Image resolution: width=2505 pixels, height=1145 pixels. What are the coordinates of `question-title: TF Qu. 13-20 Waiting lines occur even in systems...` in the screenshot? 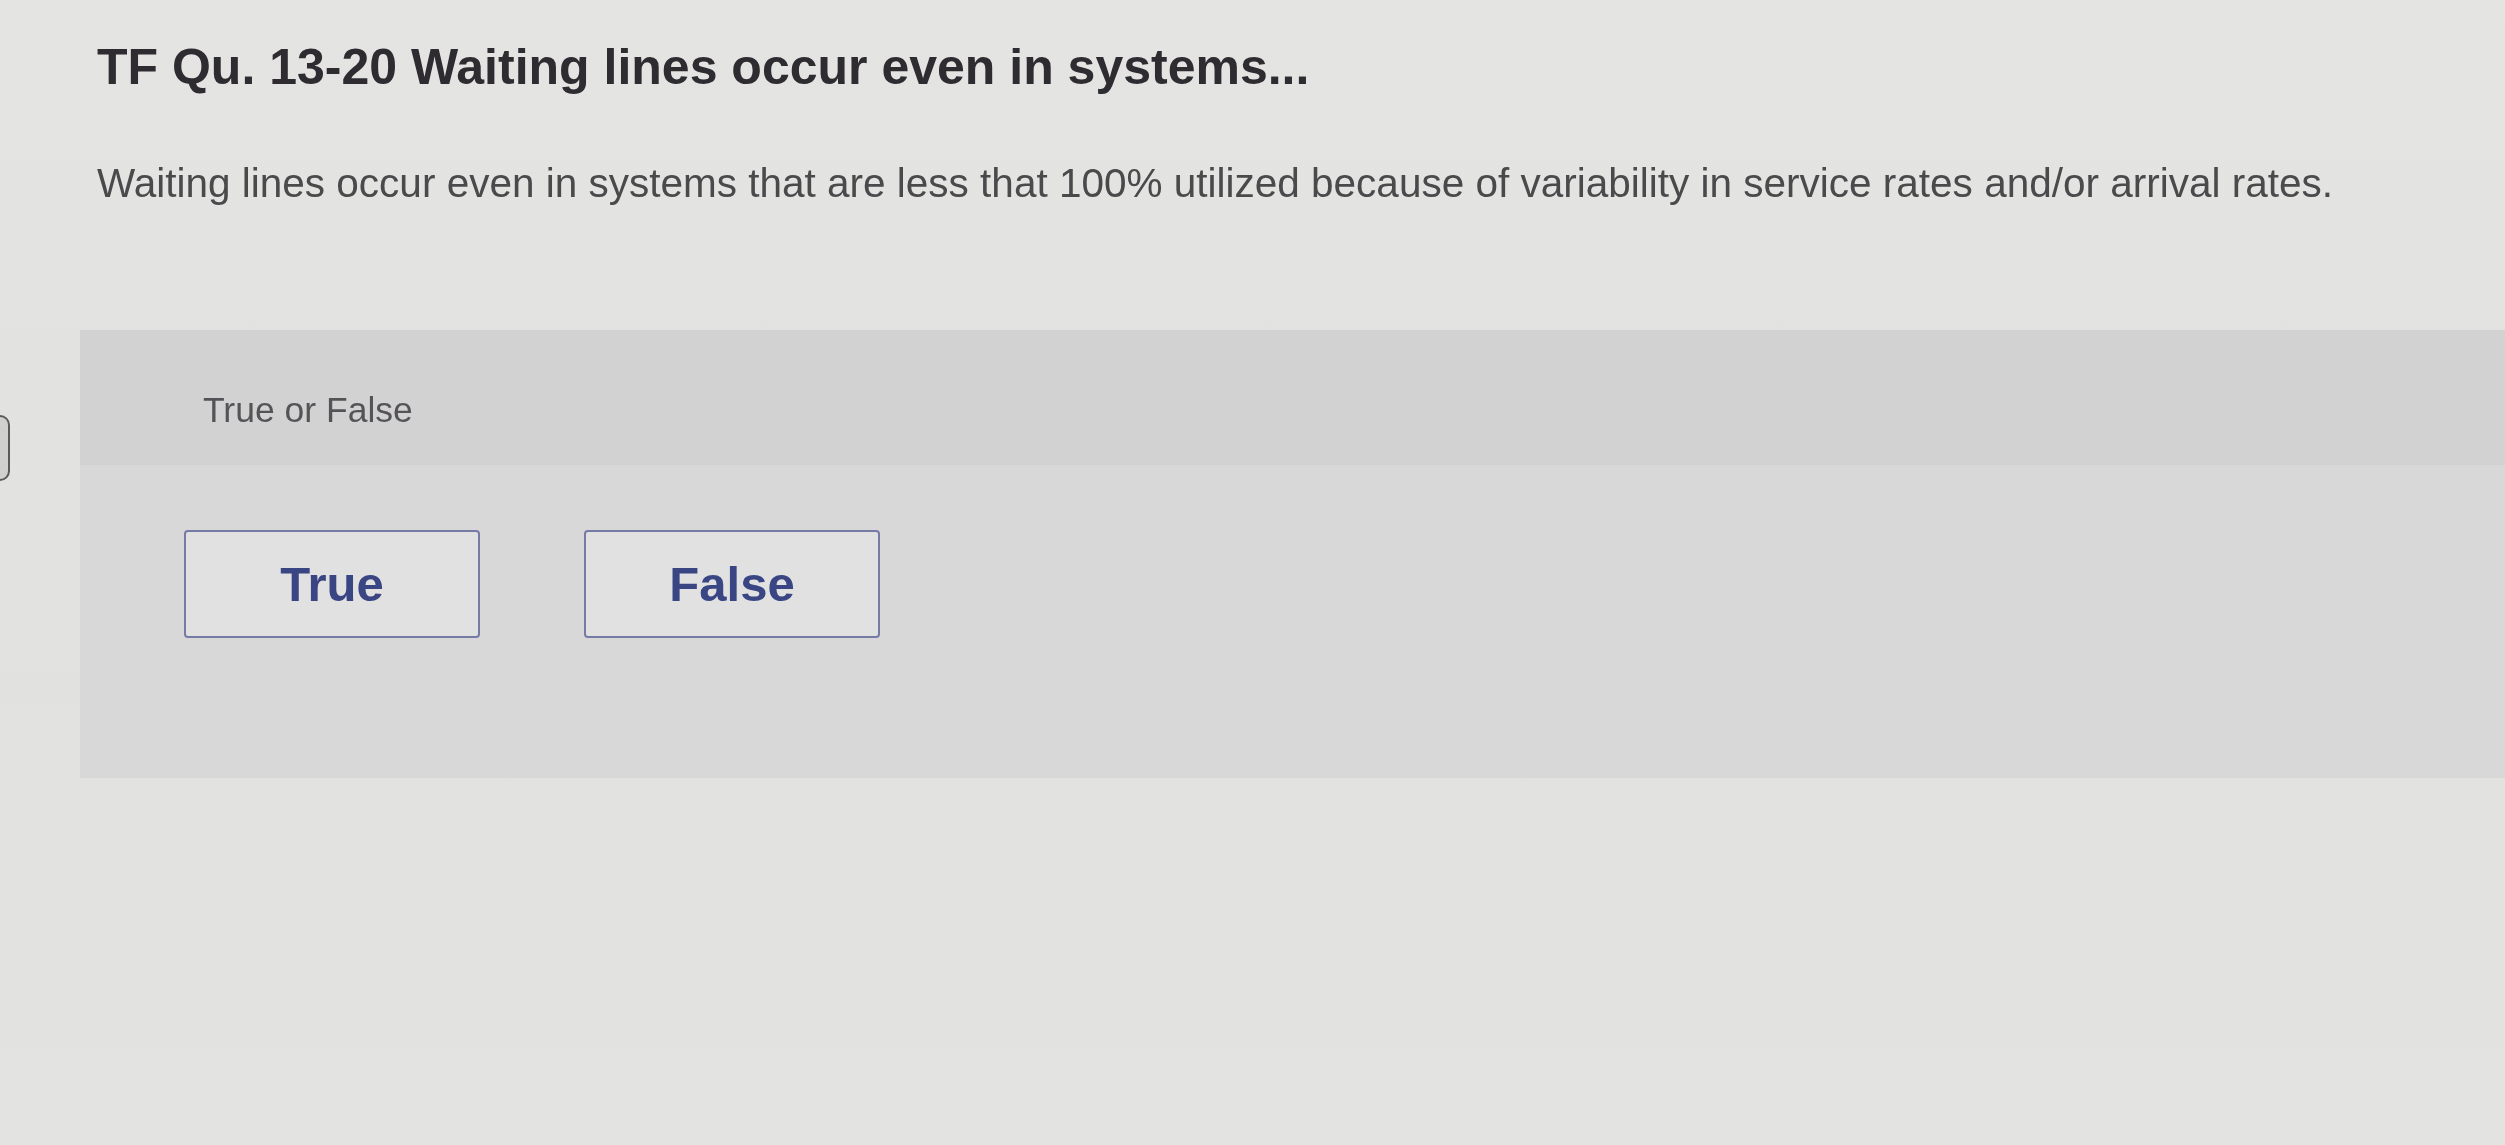 It's located at (703, 67).